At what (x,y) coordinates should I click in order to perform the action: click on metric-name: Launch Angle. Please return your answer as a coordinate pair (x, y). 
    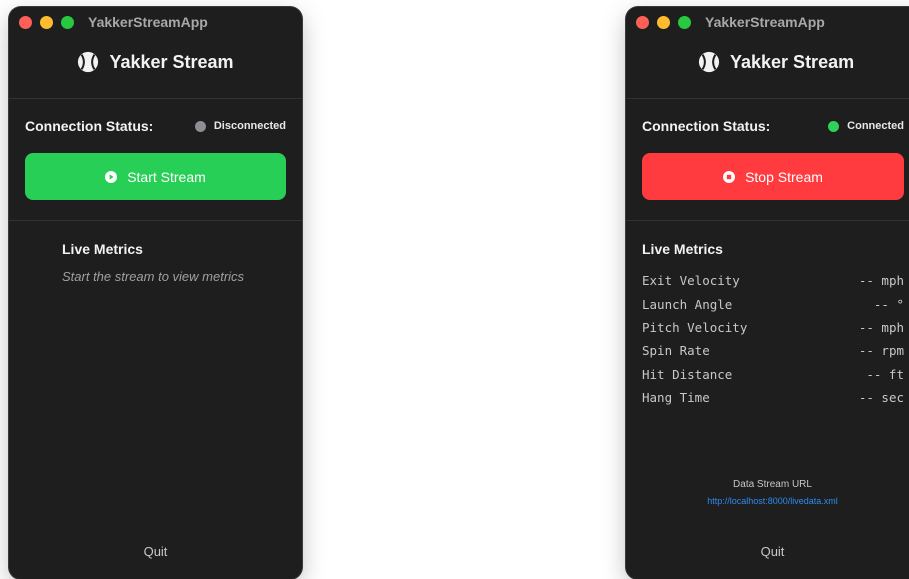
    Looking at the image, I should click on (687, 304).